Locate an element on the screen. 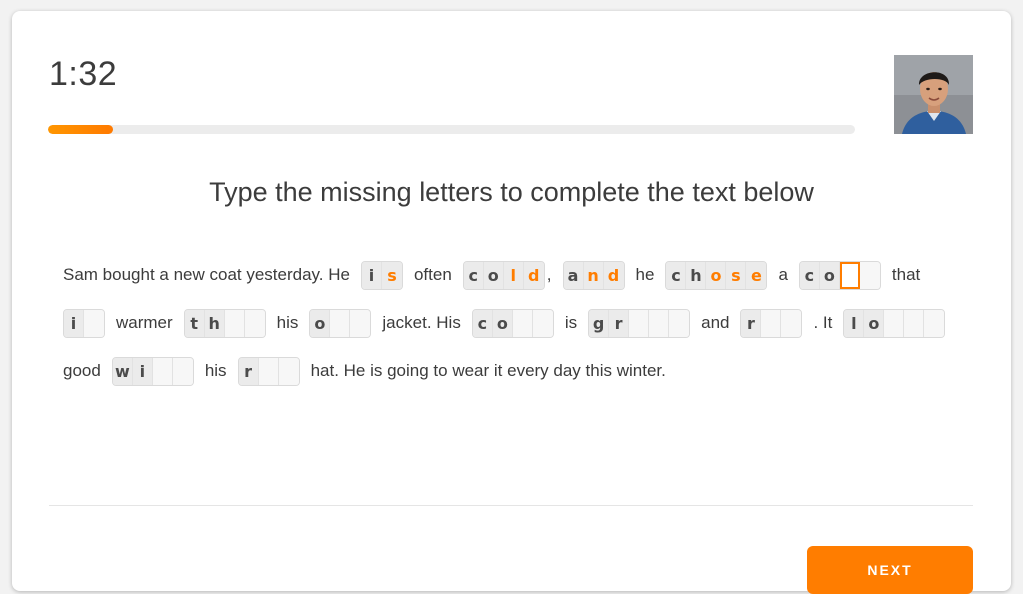  passage-text: often is located at coordinates (432, 274).